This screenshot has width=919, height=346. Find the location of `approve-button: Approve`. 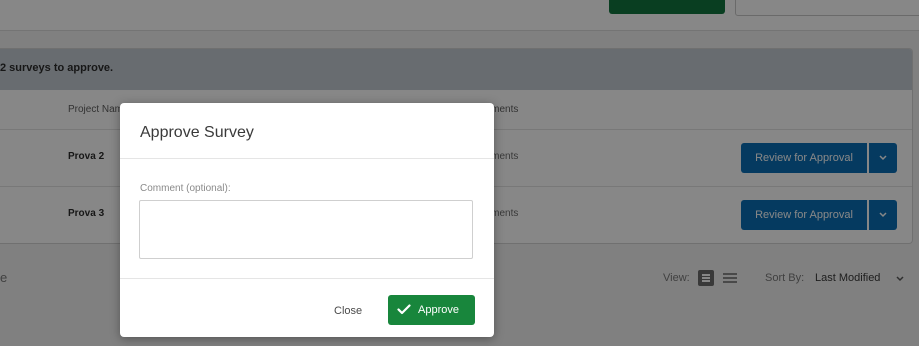

approve-button: Approve is located at coordinates (431, 310).